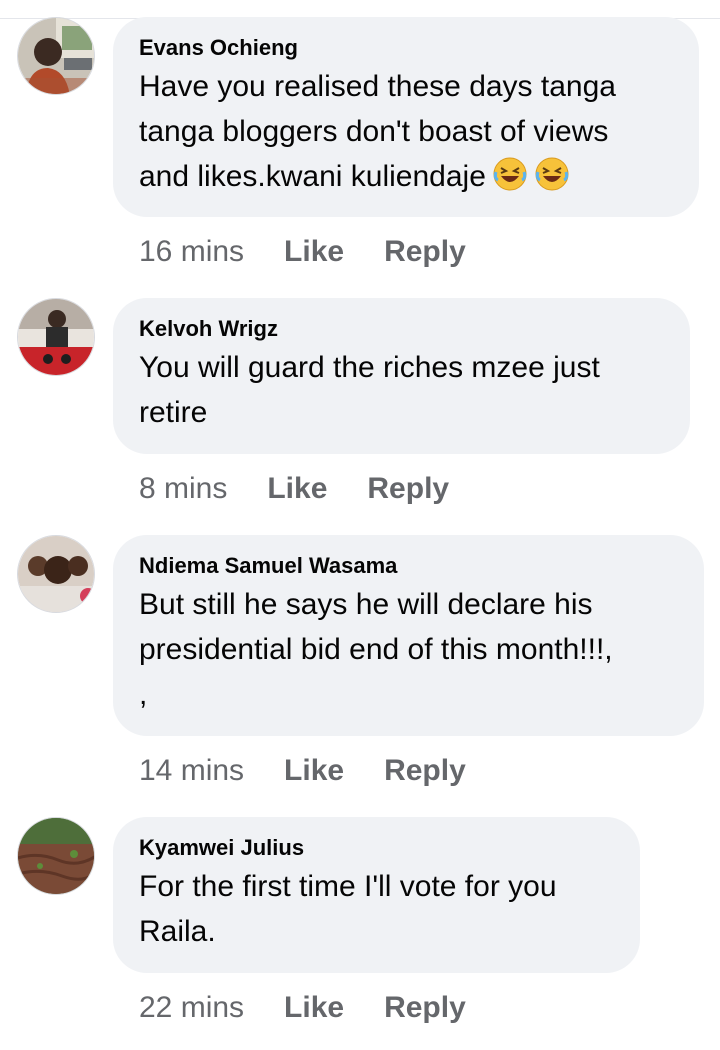 The height and width of the screenshot is (1050, 720). I want to click on comment-timestamp: 16 mins, so click(191, 252).